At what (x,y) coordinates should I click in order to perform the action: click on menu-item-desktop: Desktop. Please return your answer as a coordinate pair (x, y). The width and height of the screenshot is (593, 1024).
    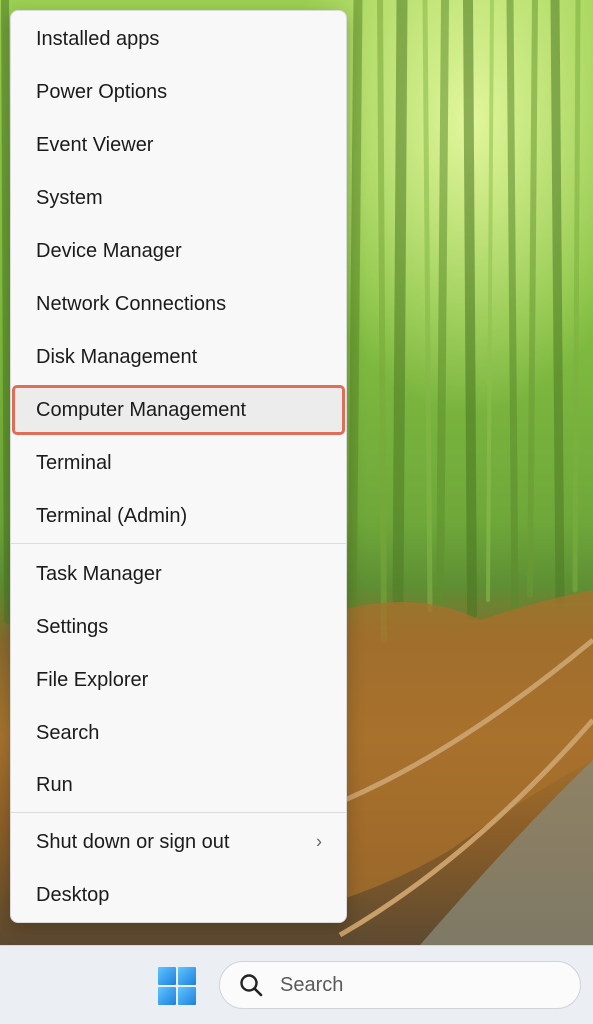
    Looking at the image, I should click on (178, 895).